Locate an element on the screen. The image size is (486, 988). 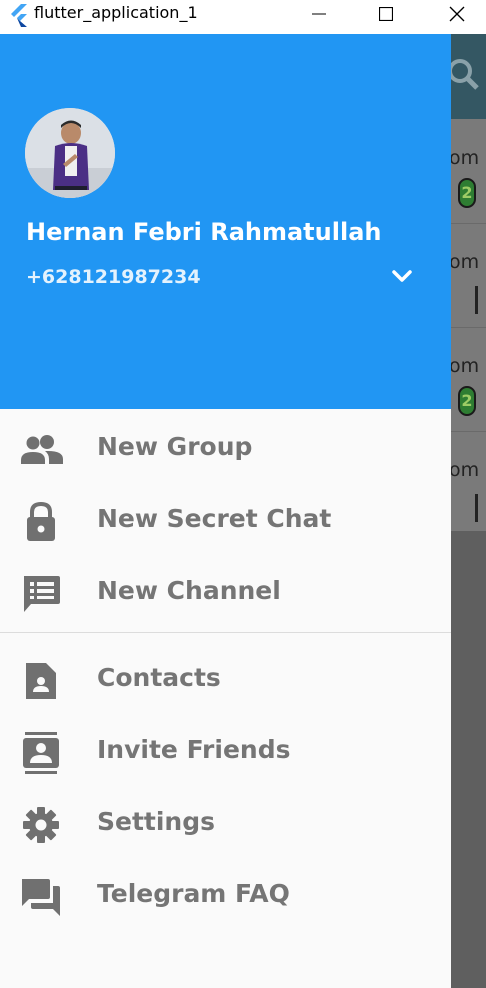
menu-item-label: Settings is located at coordinates (156, 821).